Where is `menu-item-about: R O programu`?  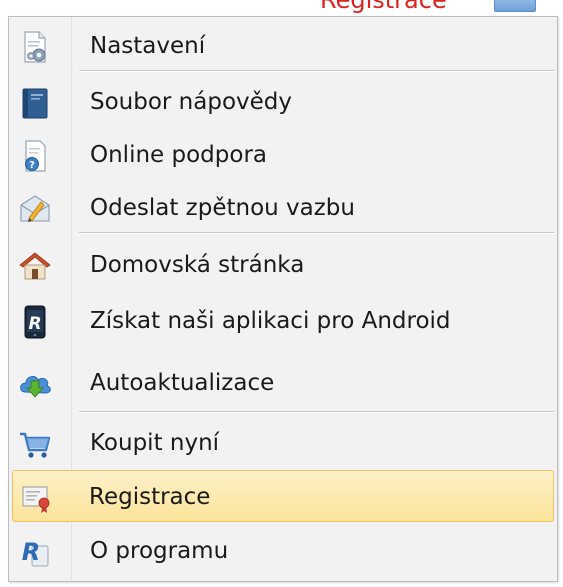 menu-item-about: R O programu is located at coordinates (283, 551).